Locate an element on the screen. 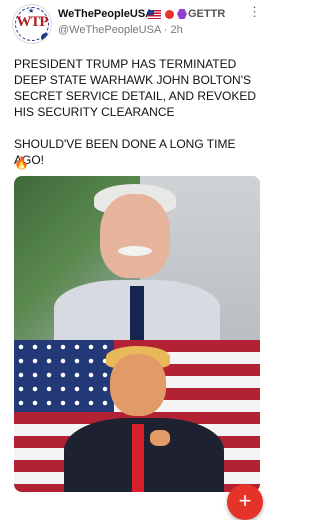  seal-icon is located at coordinates (45, 37).